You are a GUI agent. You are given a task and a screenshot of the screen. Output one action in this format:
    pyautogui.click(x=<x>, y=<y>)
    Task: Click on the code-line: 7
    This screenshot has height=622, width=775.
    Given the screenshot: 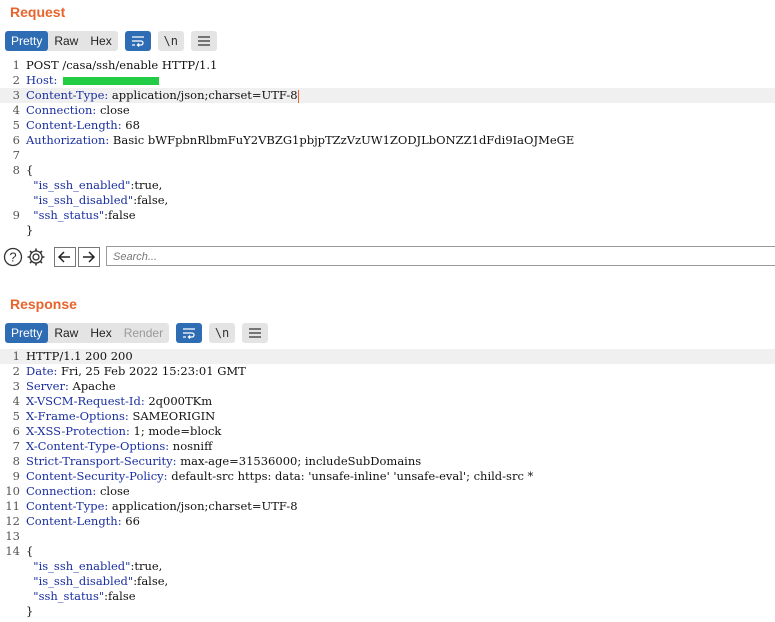 What is the action you would take?
    pyautogui.click(x=387, y=155)
    